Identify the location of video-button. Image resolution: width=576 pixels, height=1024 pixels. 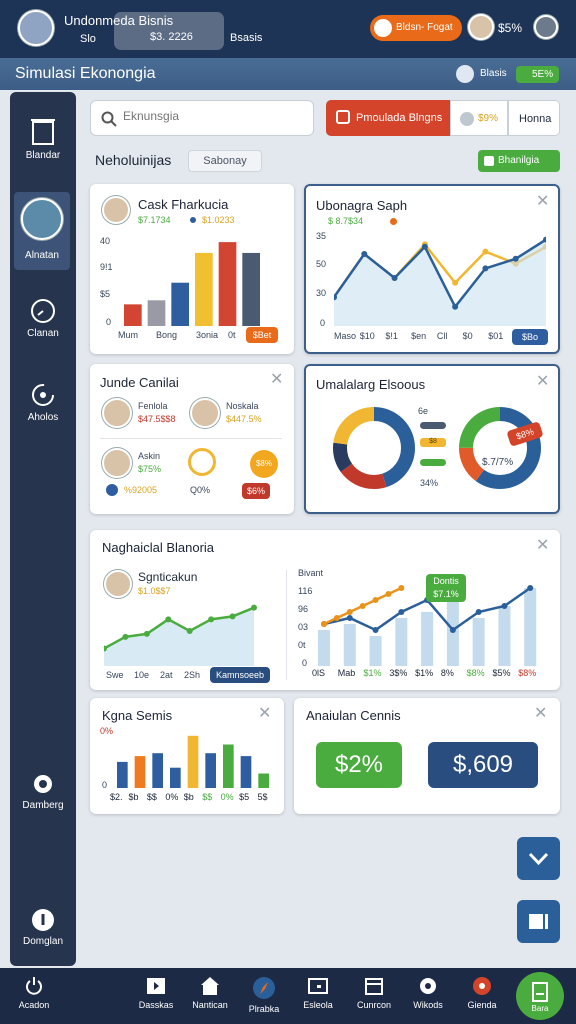
(538, 921).